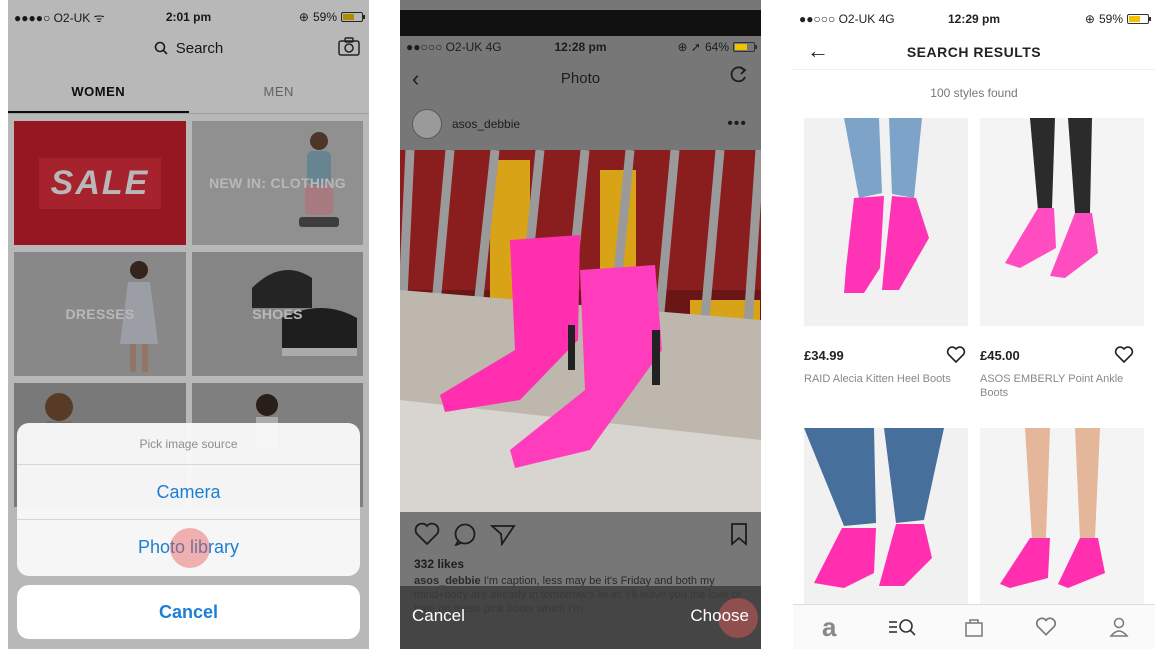  What do you see at coordinates (719, 616) in the screenshot?
I see `choose-button: Choose` at bounding box center [719, 616].